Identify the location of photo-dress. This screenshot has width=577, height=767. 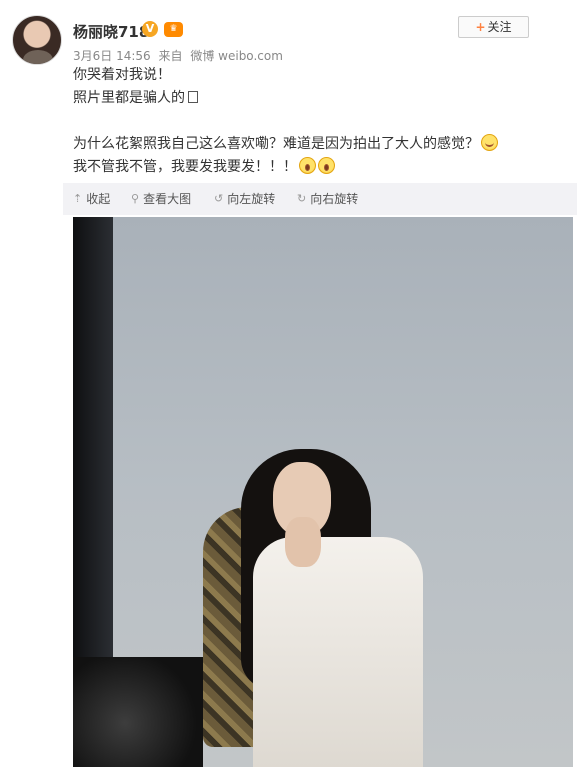
(338, 652).